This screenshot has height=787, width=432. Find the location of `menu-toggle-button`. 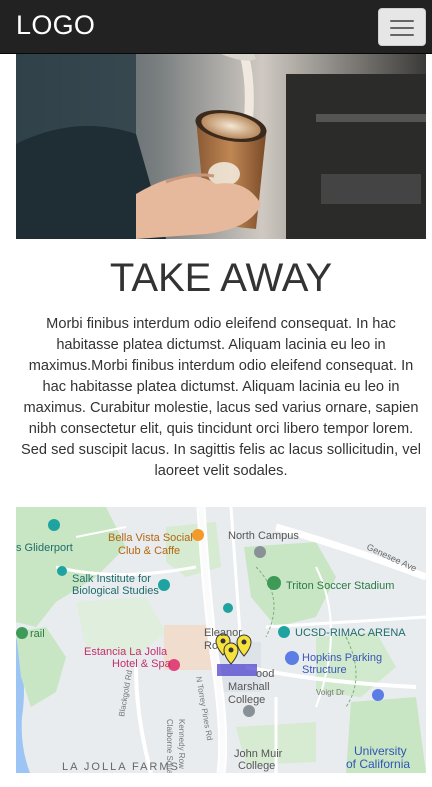

menu-toggle-button is located at coordinates (402, 27).